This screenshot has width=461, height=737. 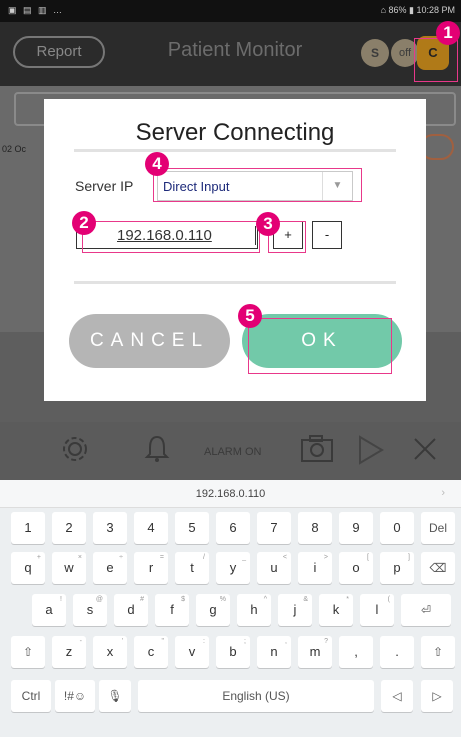 What do you see at coordinates (284, 557) in the screenshot?
I see `key-hint: <` at bounding box center [284, 557].